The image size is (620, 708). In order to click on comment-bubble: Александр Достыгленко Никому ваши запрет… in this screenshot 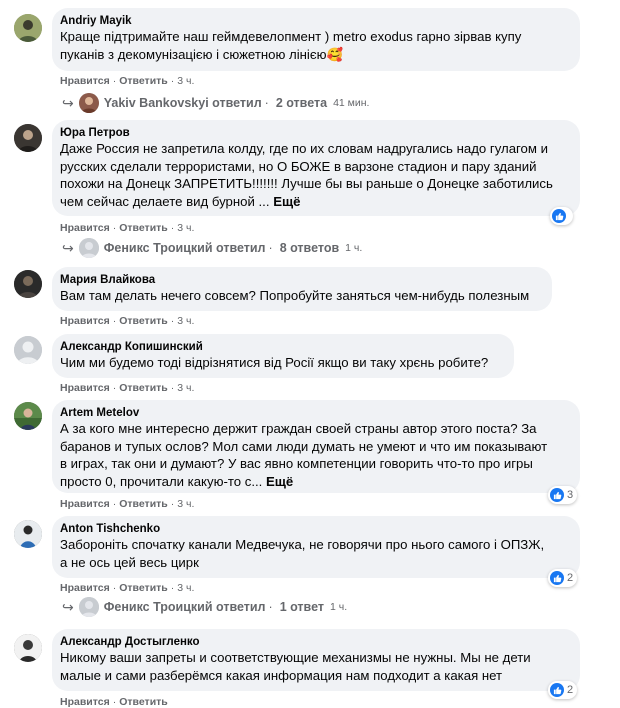, I will do `click(316, 660)`.